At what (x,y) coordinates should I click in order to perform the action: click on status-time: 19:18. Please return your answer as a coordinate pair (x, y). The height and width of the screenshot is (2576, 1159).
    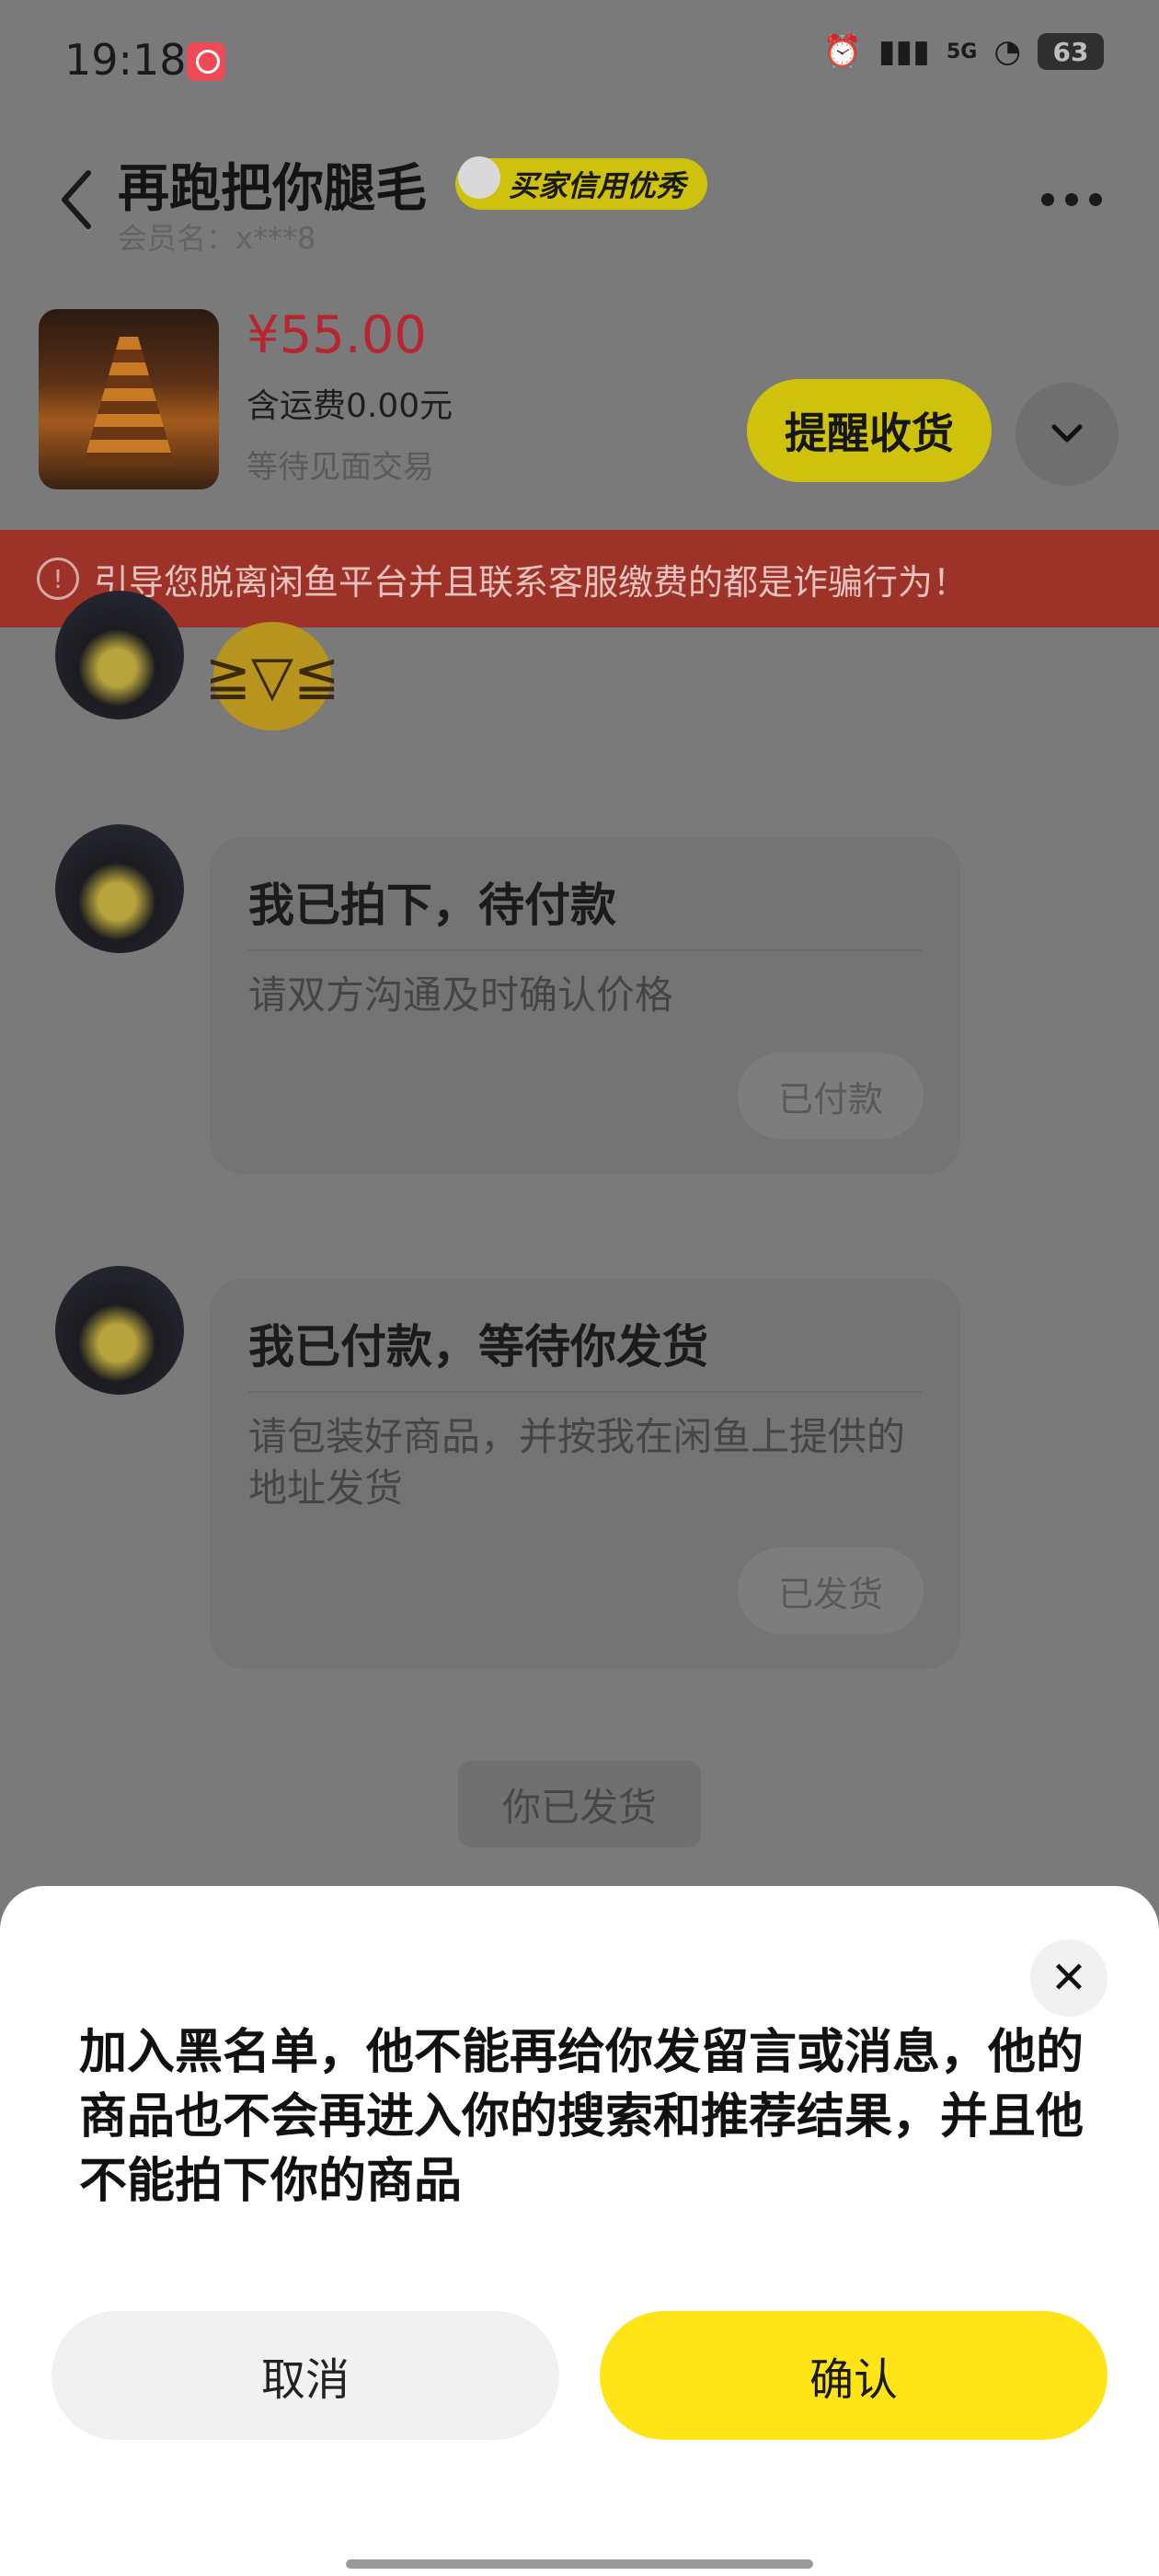
    Looking at the image, I should click on (125, 60).